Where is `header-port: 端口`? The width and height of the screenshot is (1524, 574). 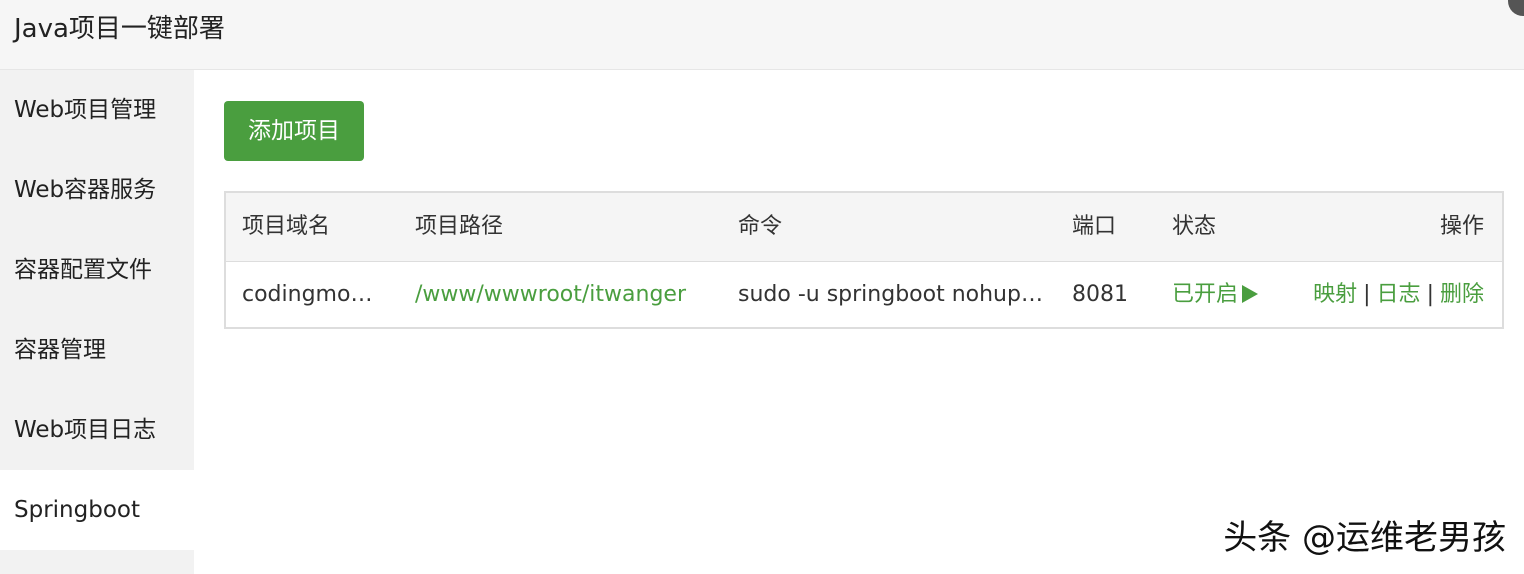
header-port: 端口 is located at coordinates (1094, 226).